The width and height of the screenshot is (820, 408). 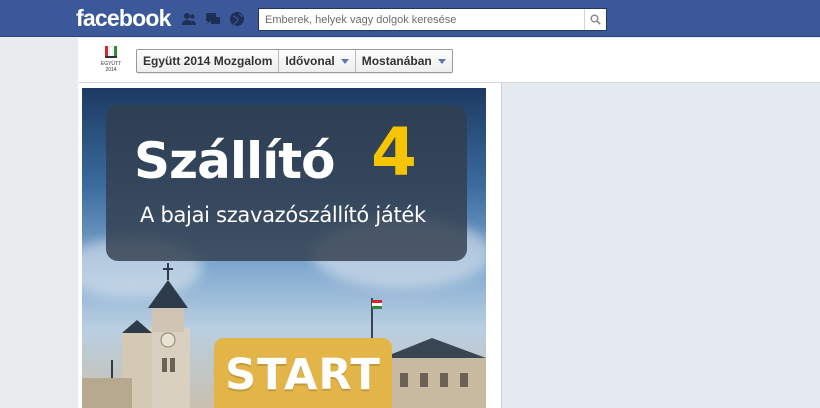 What do you see at coordinates (213, 19) in the screenshot?
I see `messages-icon` at bounding box center [213, 19].